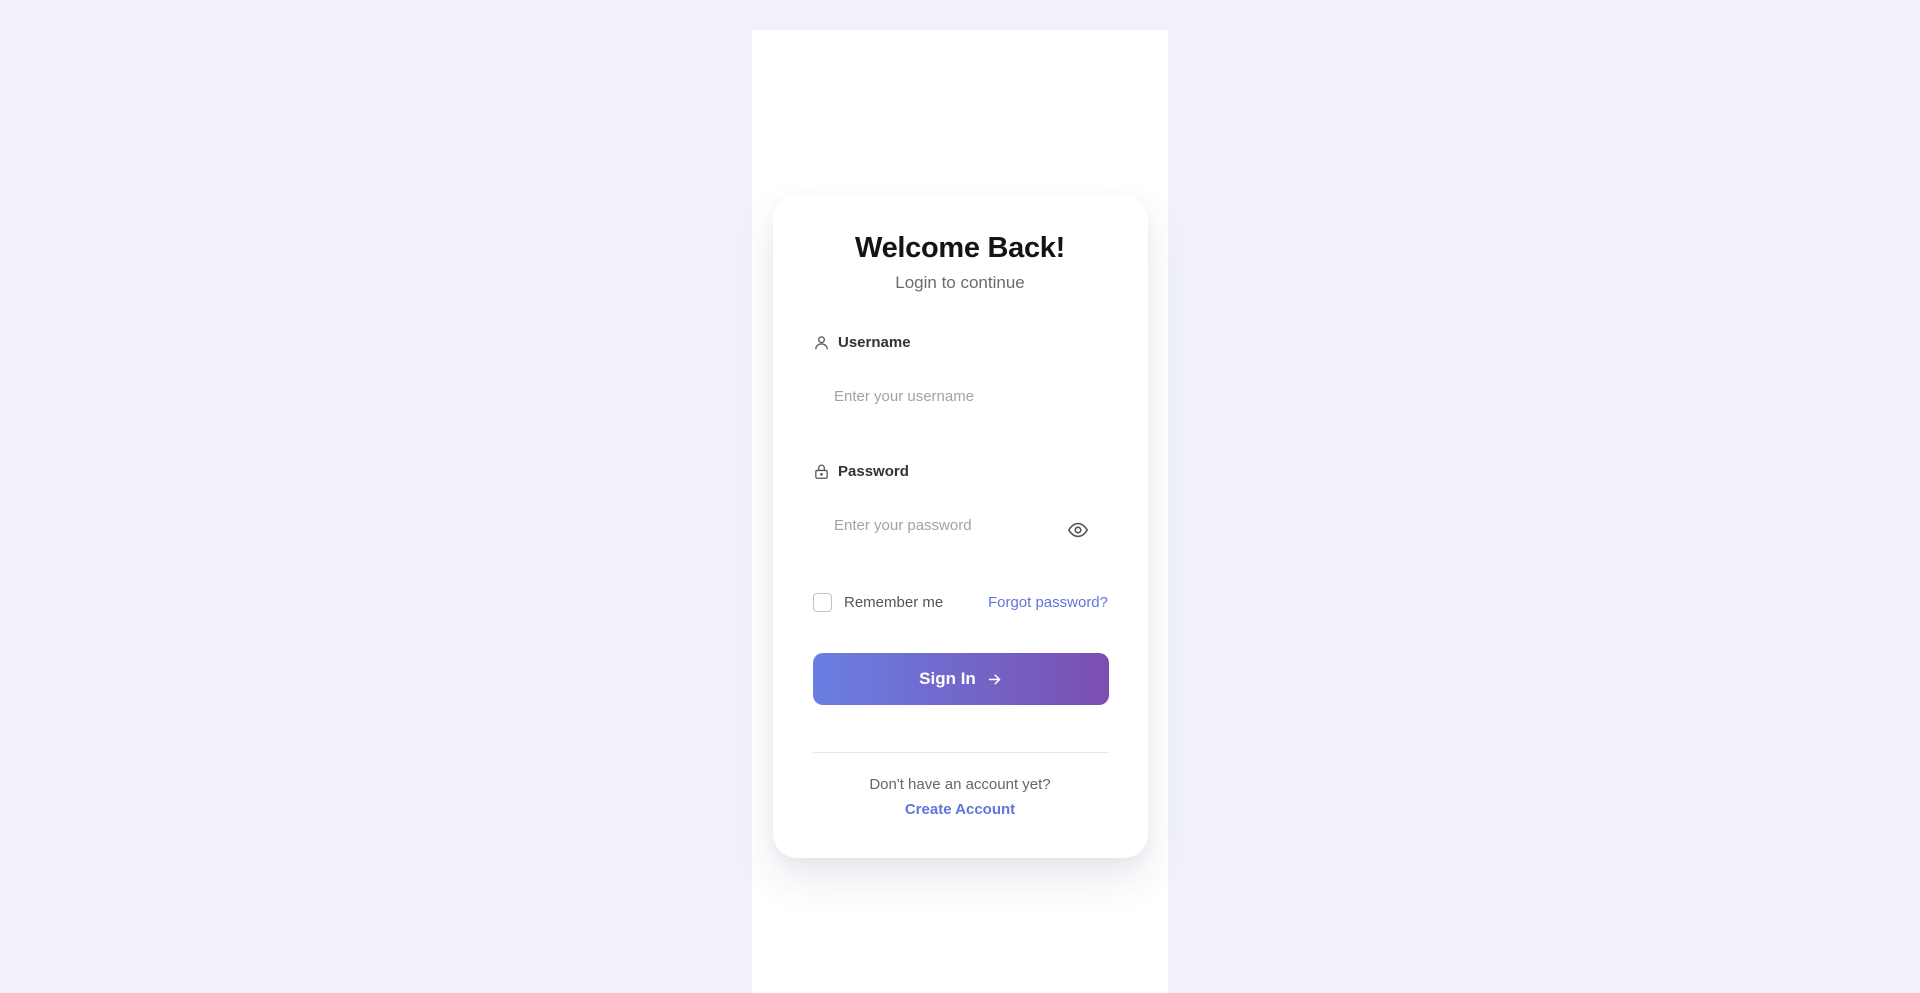  Describe the element at coordinates (960, 282) in the screenshot. I see `page-subtitle: Login to continue` at that location.